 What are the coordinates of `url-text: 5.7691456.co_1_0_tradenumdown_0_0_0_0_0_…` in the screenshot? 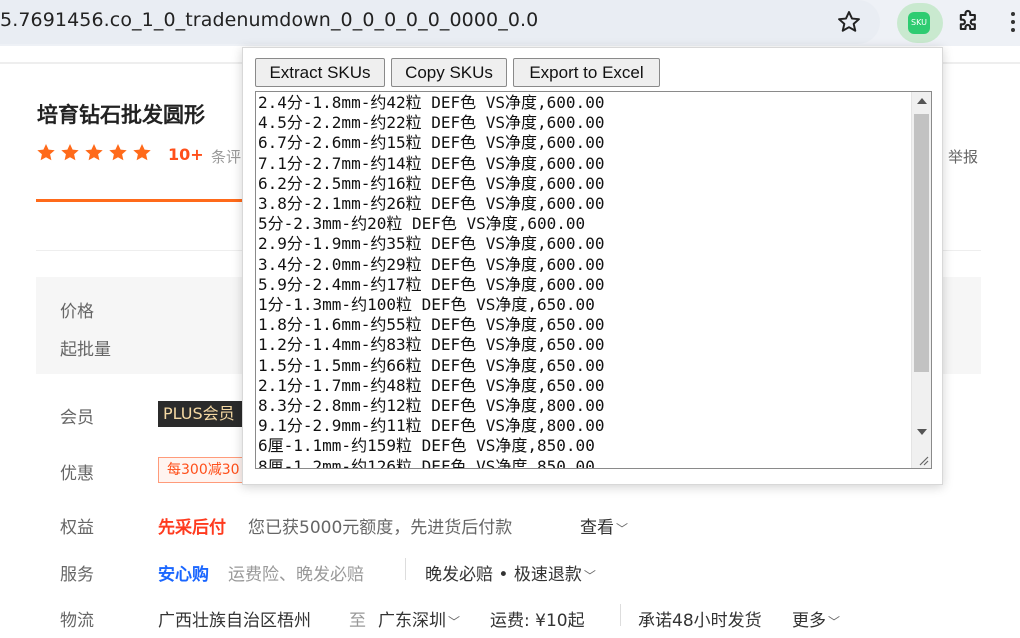 It's located at (269, 20).